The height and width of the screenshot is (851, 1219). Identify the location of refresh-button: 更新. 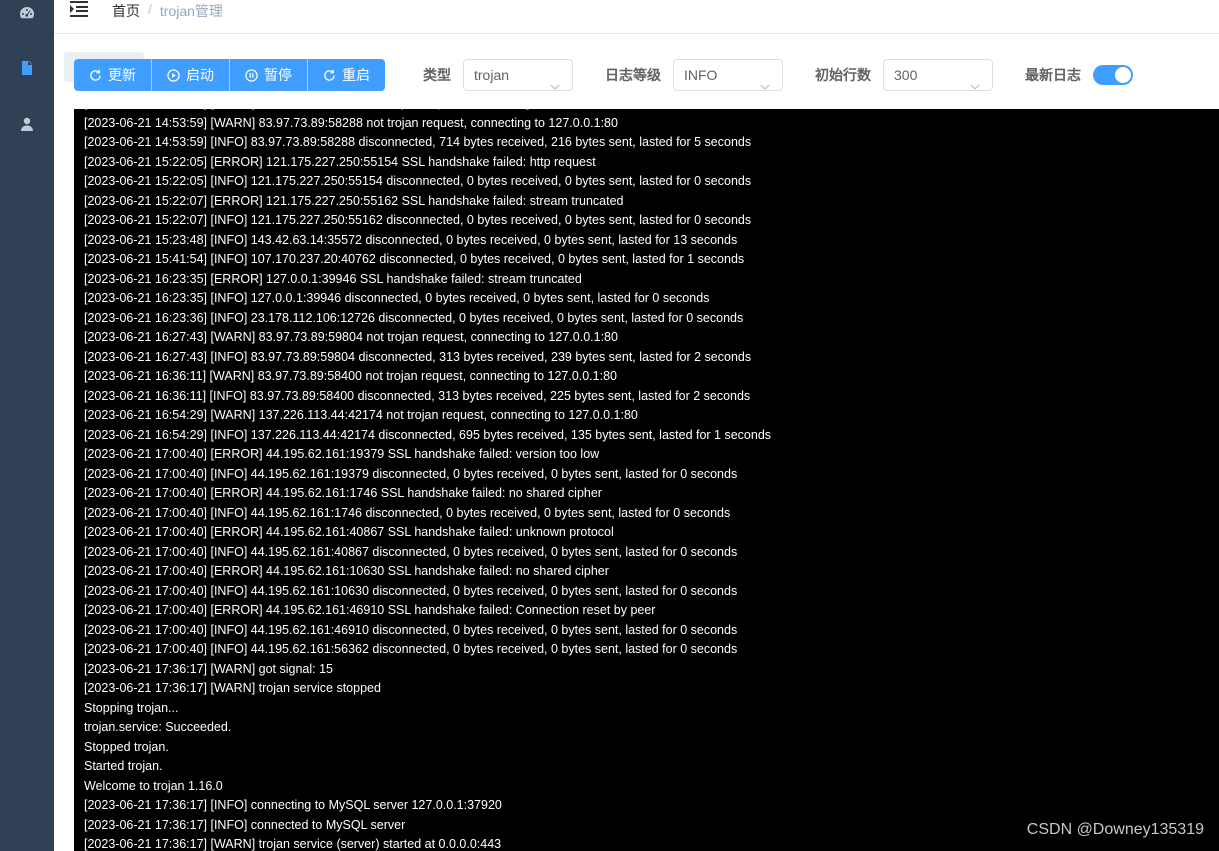
(113, 75).